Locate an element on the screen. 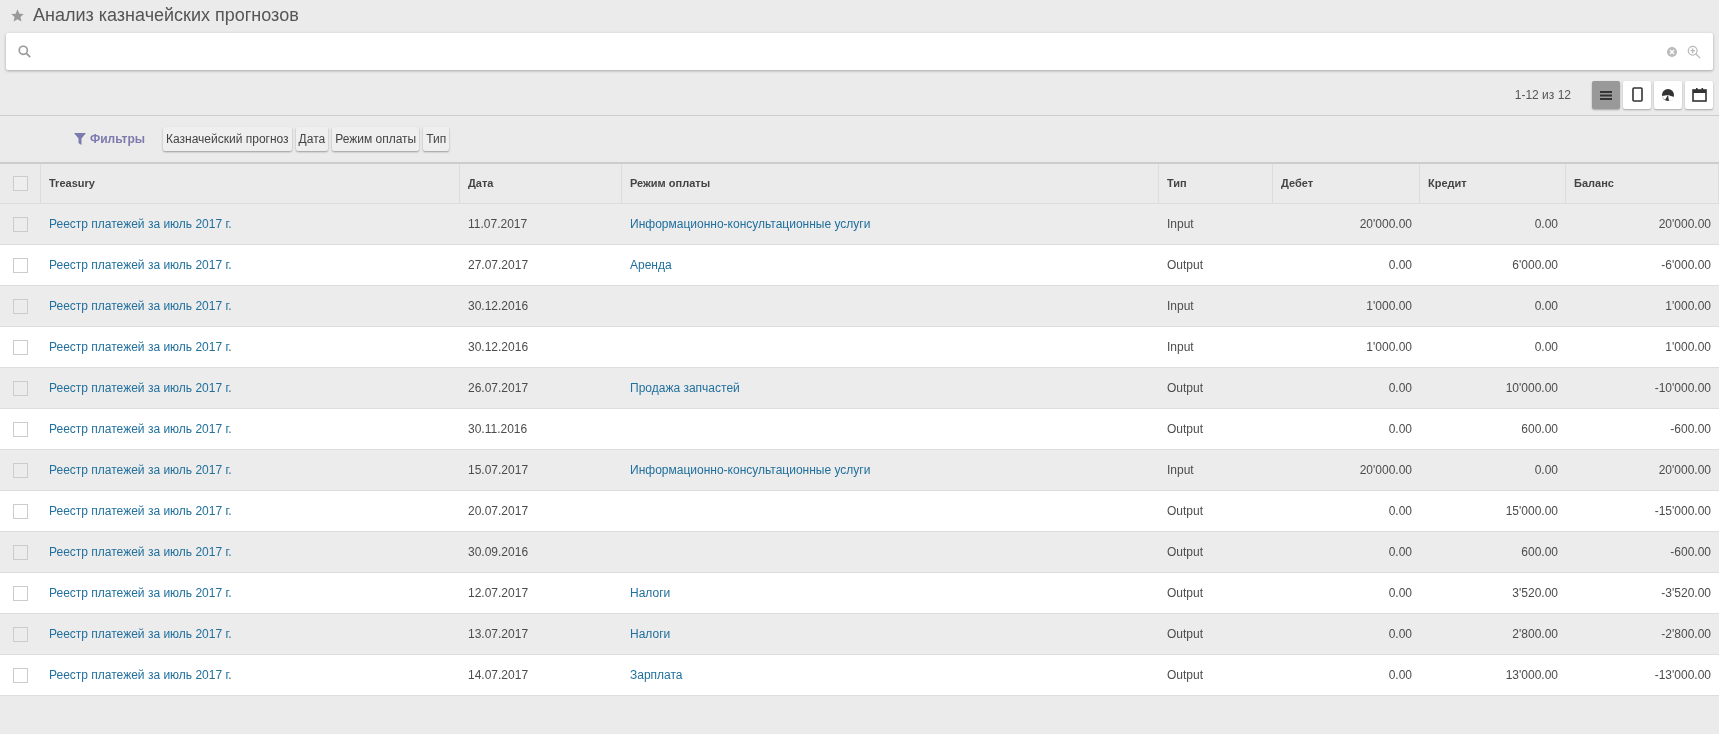 The width and height of the screenshot is (1719, 734). funnel-icon is located at coordinates (80, 139).